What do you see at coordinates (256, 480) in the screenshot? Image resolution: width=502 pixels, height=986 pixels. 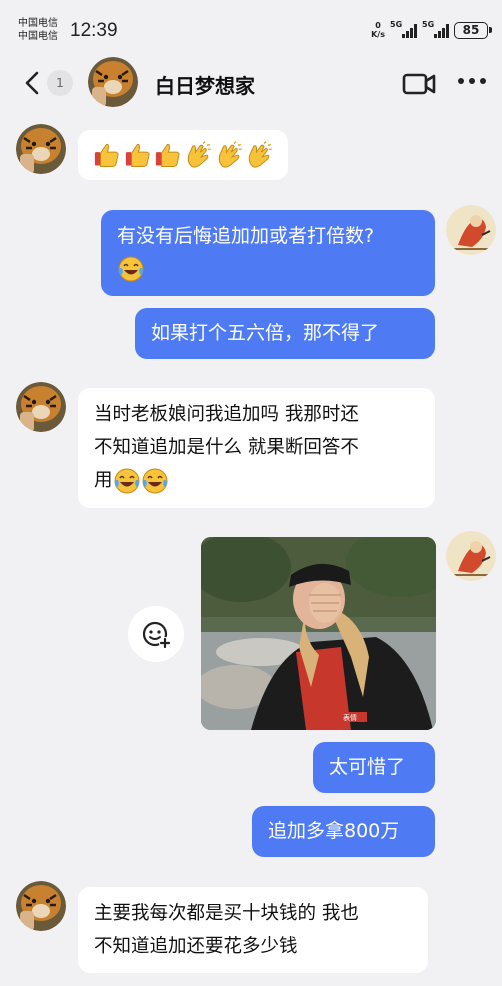 I see `message-text-line-3: 用` at bounding box center [256, 480].